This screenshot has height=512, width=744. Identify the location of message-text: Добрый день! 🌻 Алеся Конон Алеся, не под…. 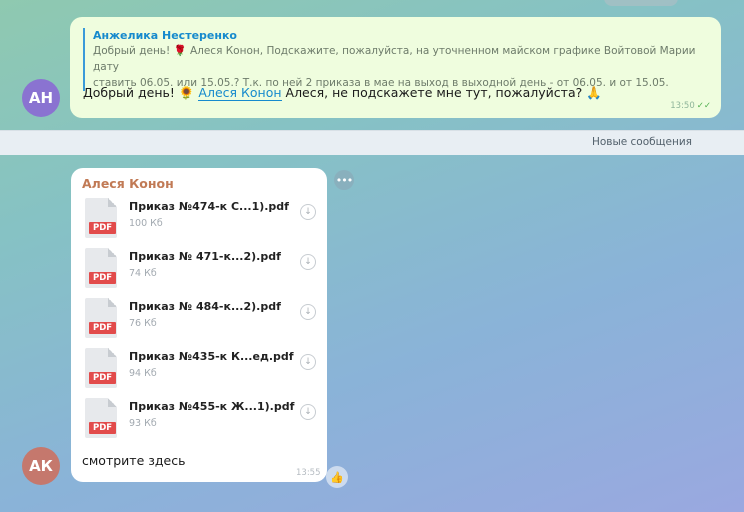
(342, 93).